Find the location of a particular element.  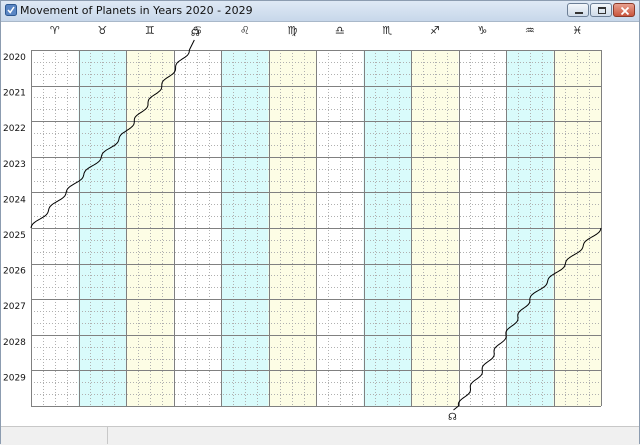

year-label: 2028 is located at coordinates (14, 343).